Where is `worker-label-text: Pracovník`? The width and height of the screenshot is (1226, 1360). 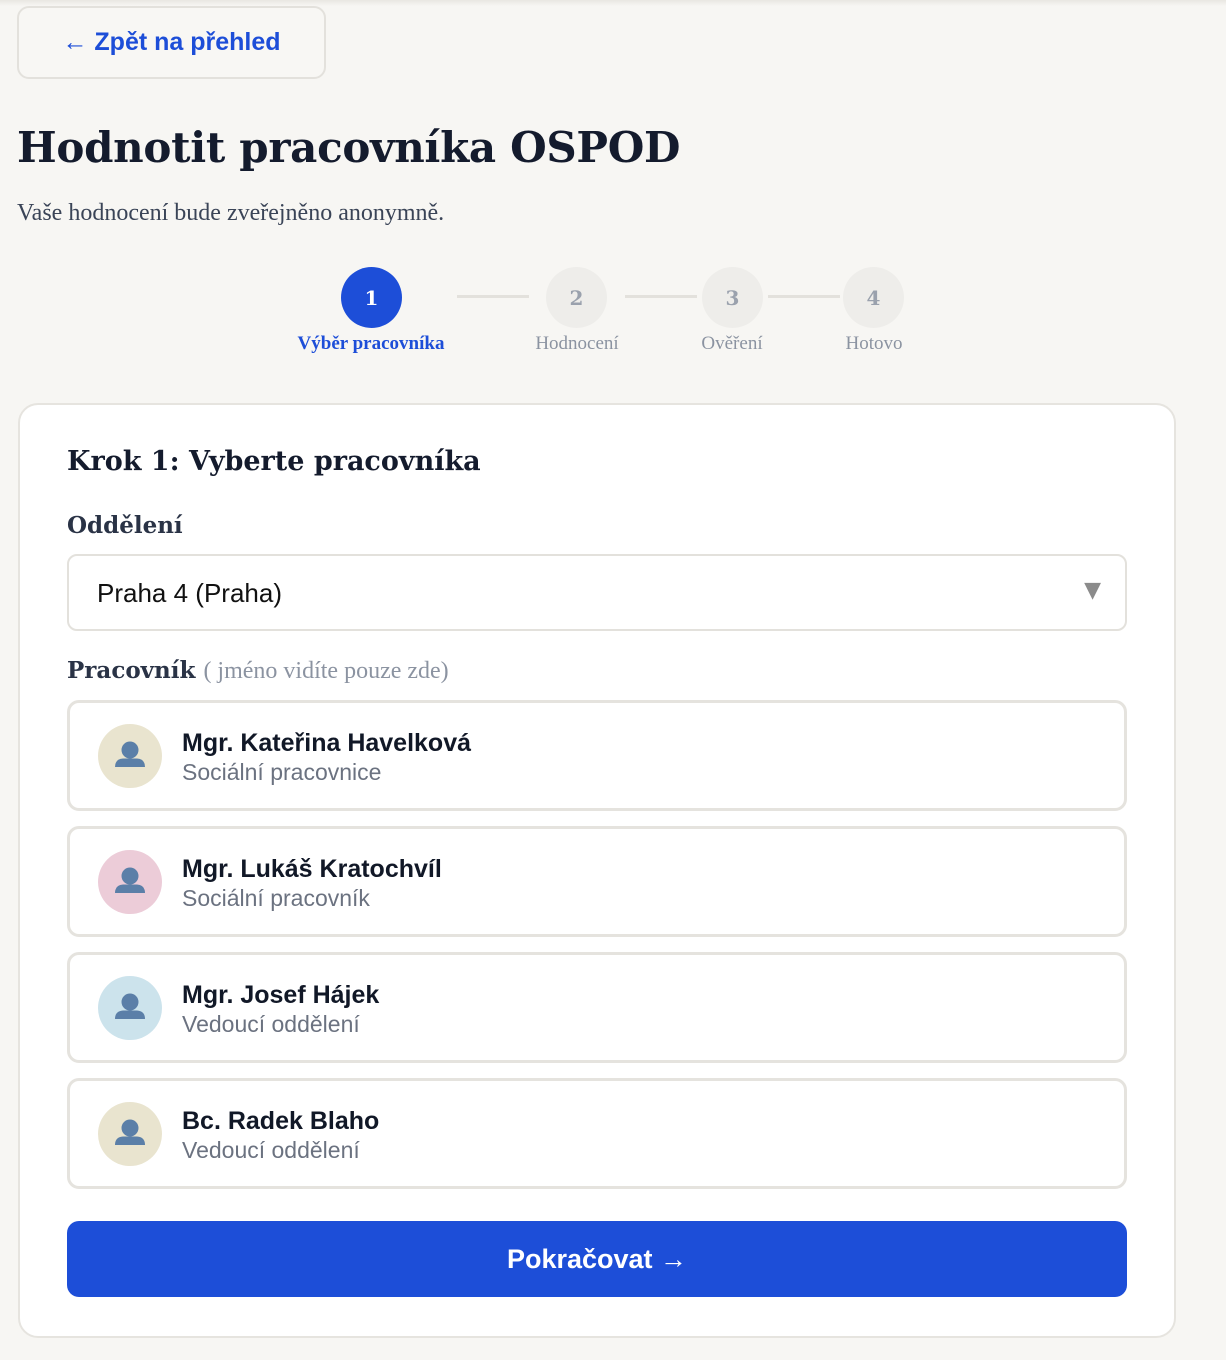 worker-label-text: Pracovník is located at coordinates (131, 670).